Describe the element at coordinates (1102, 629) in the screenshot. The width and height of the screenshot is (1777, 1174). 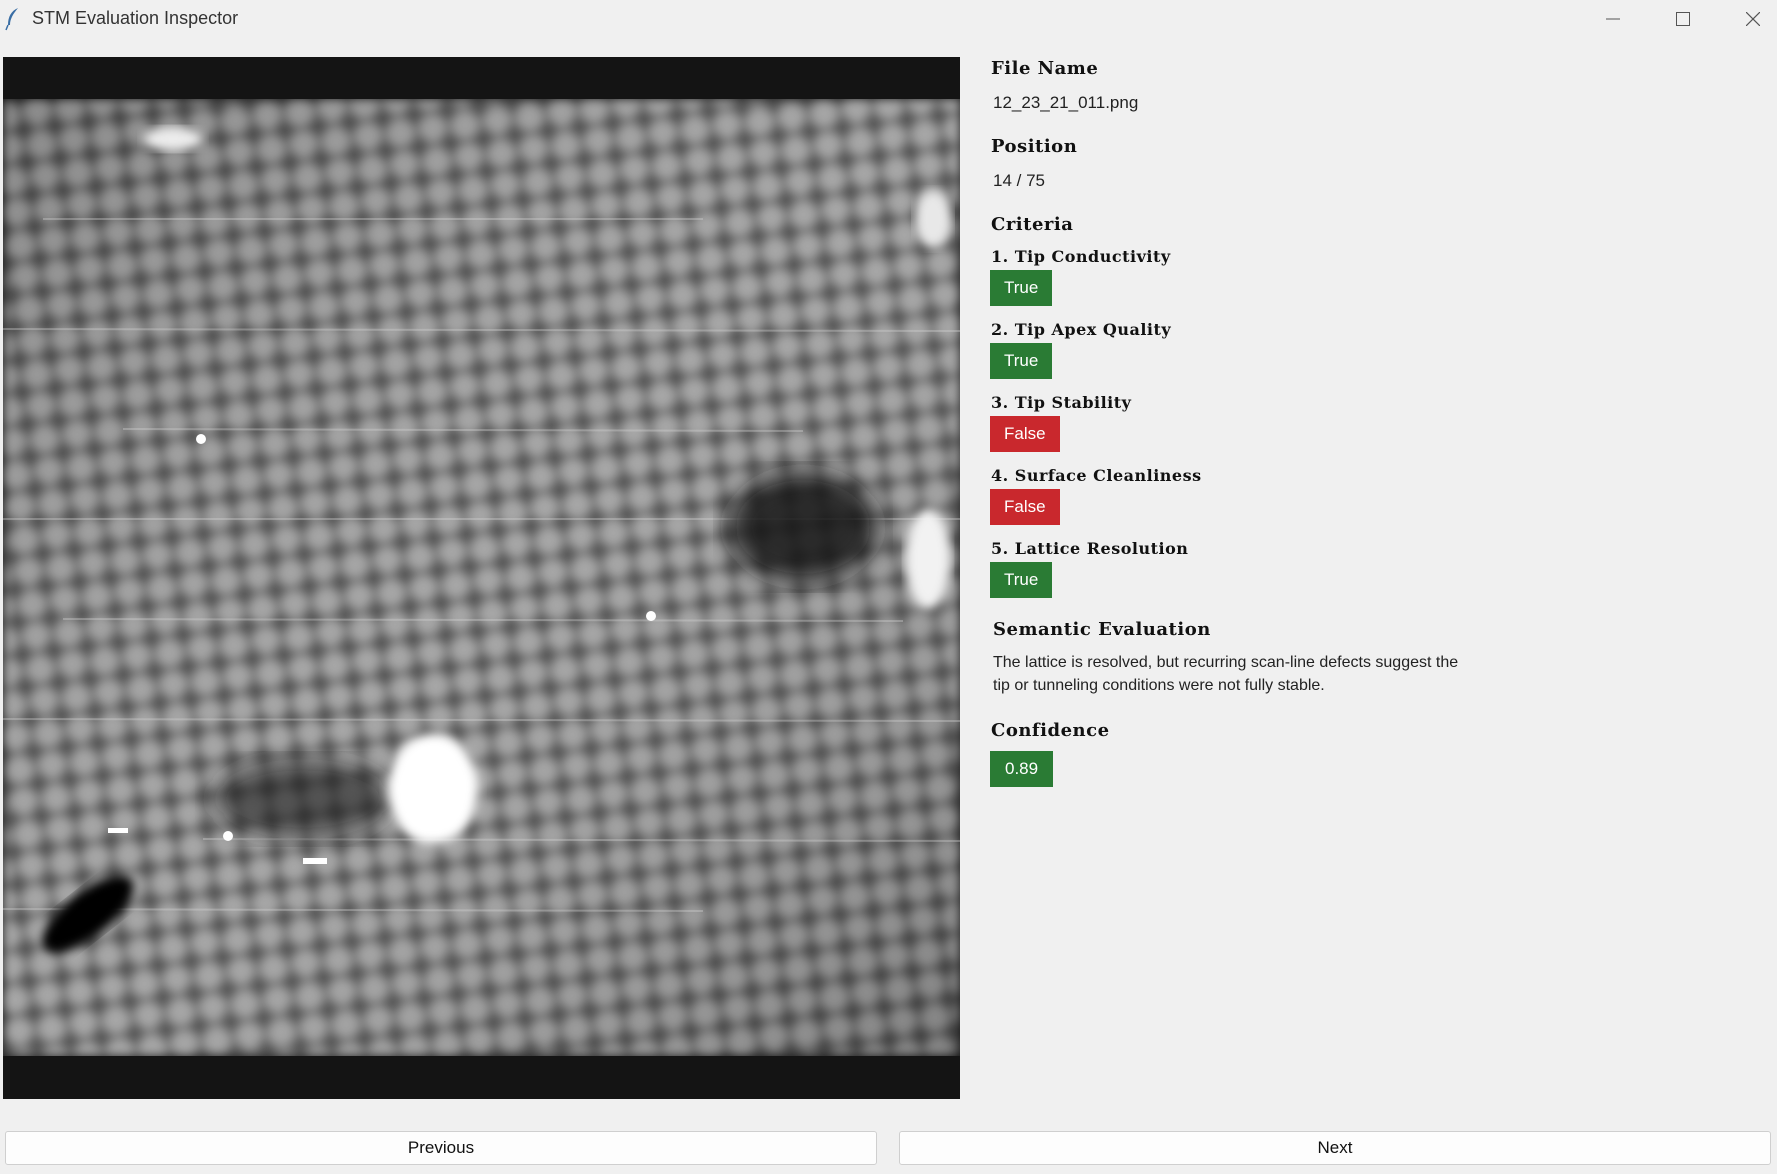
I see `semantic-evaluation-heading: Semantic Evaluation` at that location.